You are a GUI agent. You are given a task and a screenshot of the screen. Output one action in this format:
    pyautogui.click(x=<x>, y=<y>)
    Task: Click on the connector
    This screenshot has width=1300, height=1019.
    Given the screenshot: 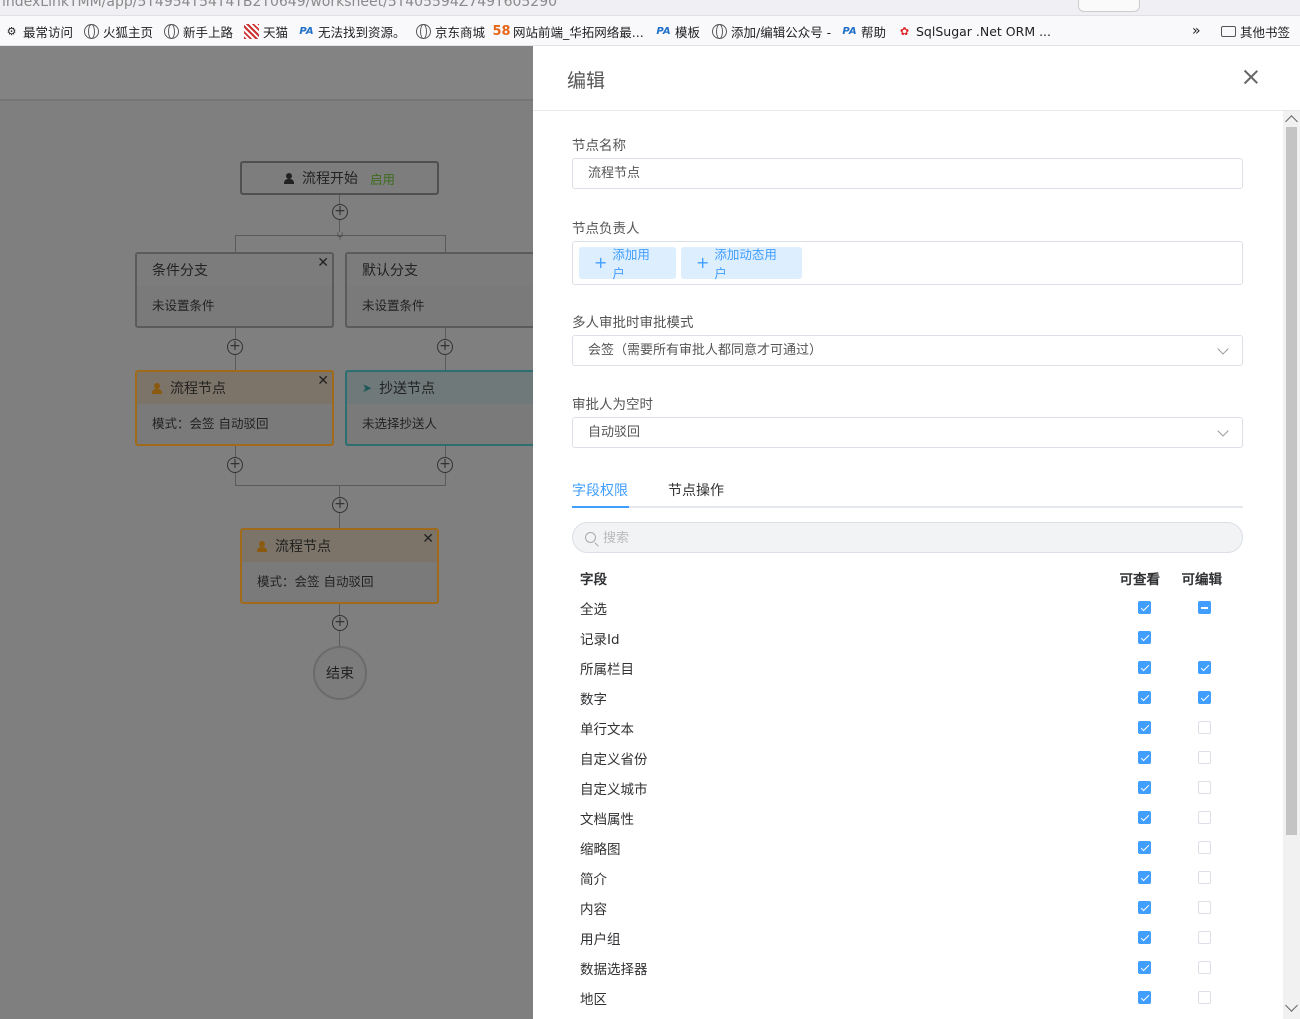 What is the action you would take?
    pyautogui.click(x=445, y=243)
    